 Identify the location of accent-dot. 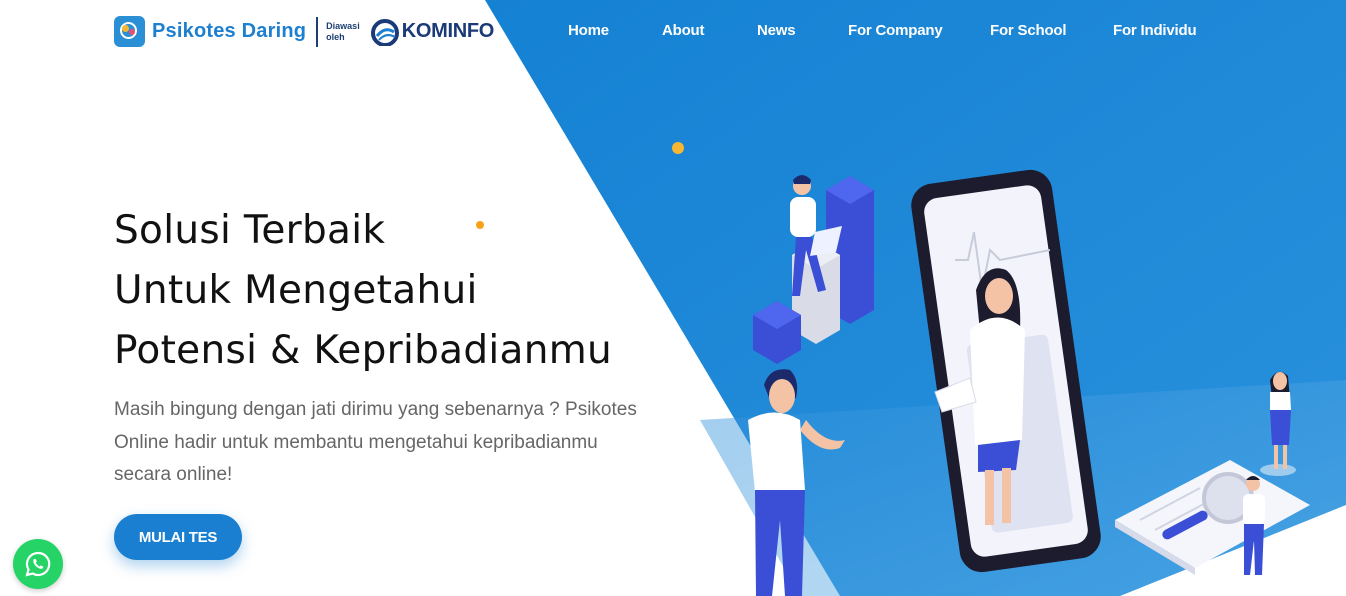
(678, 148).